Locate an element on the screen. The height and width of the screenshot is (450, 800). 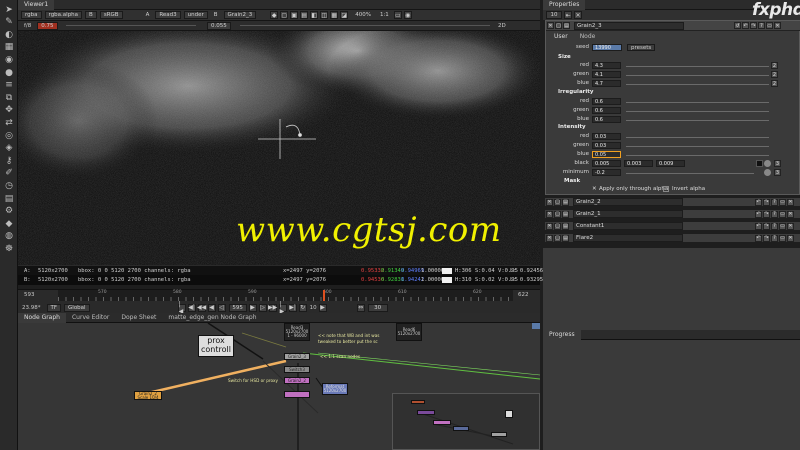
globe-icon: ◍ is located at coordinates (9, 237).